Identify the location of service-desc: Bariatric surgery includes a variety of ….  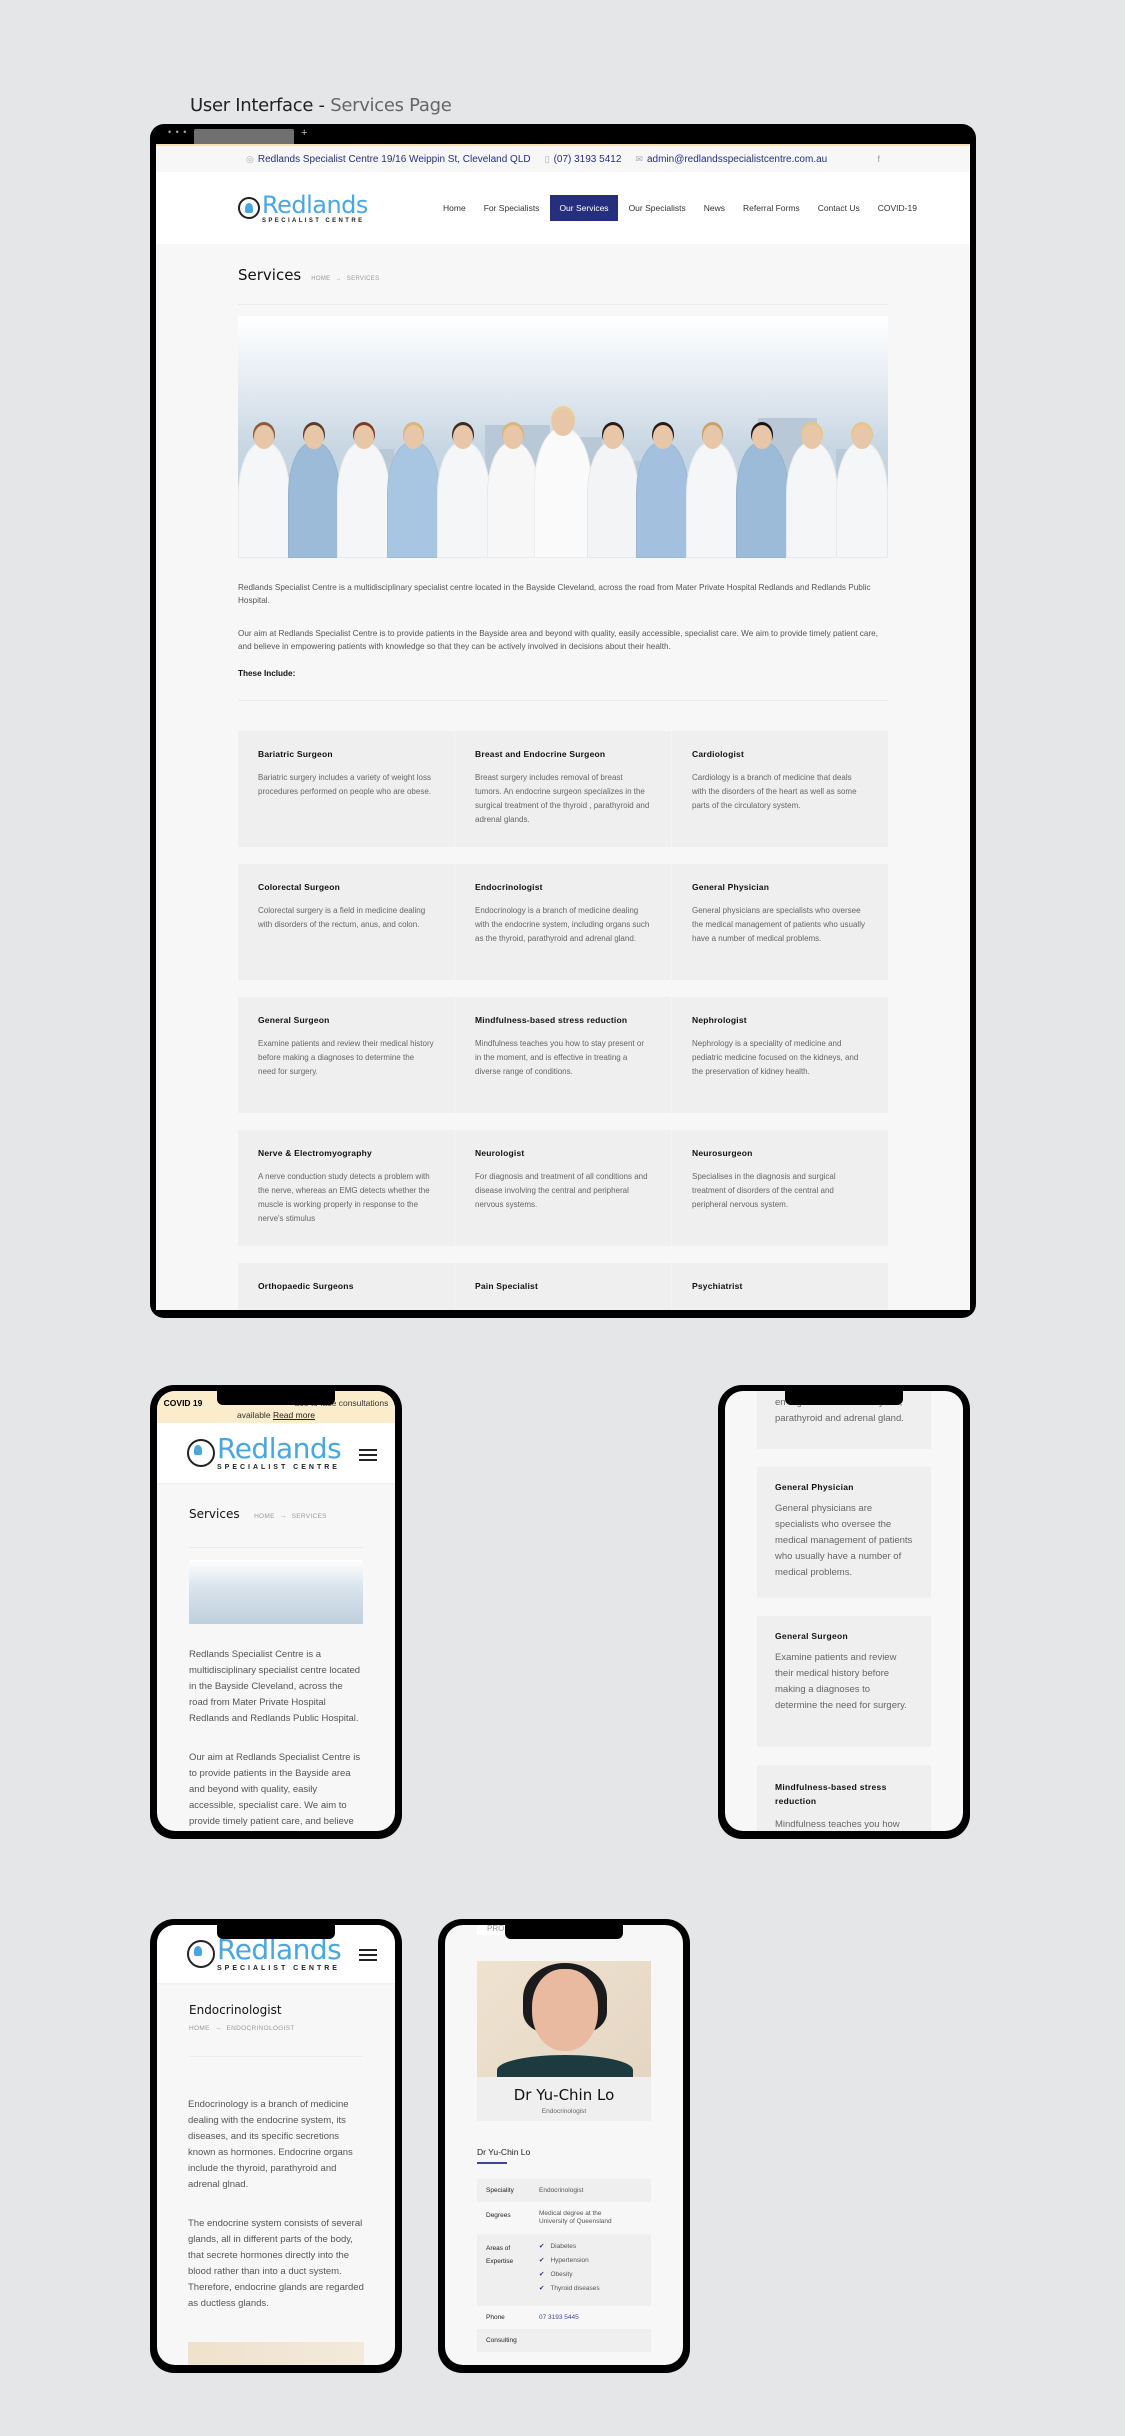
(344, 784).